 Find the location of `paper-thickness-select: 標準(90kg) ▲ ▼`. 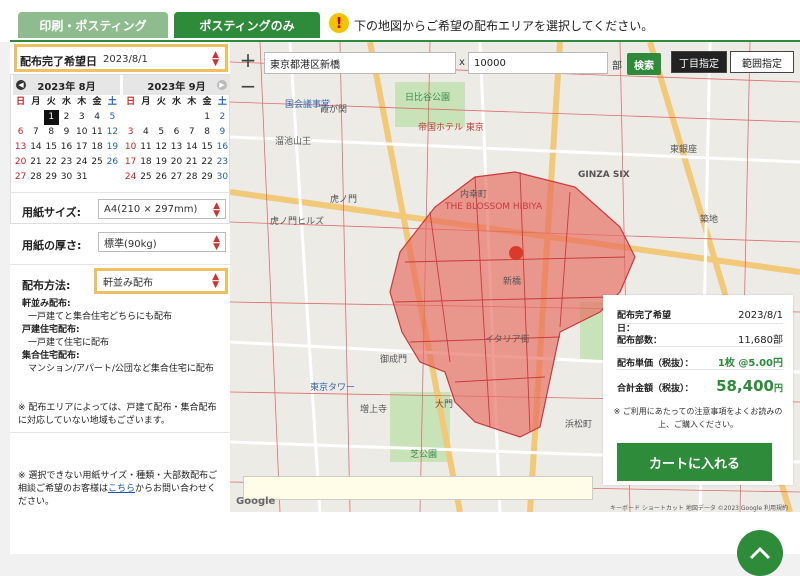

paper-thickness-select: 標準(90kg) ▲ ▼ is located at coordinates (162, 242).